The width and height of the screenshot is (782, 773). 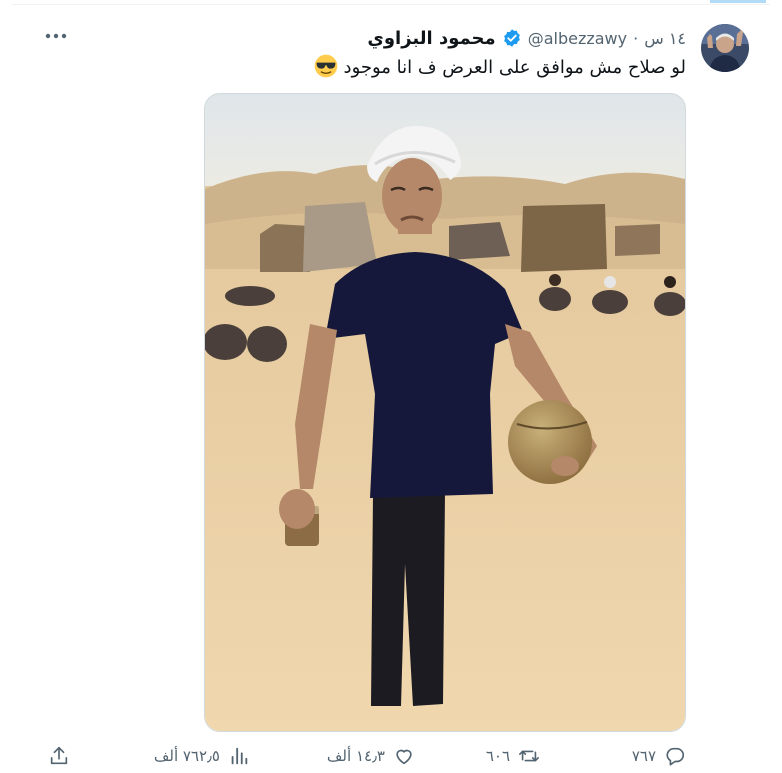 I want to click on views-button: ٧٦٢٫٥ ألف, so click(x=202, y=756).